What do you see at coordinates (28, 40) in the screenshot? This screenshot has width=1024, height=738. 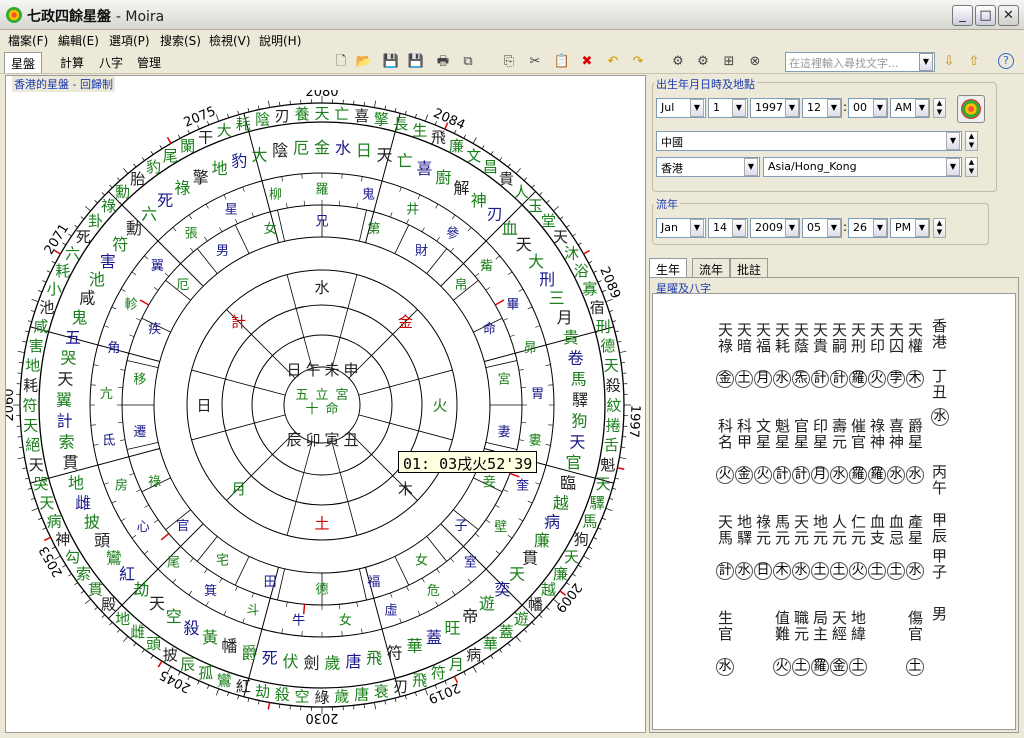 I see `menu-file: 檔案(F)` at bounding box center [28, 40].